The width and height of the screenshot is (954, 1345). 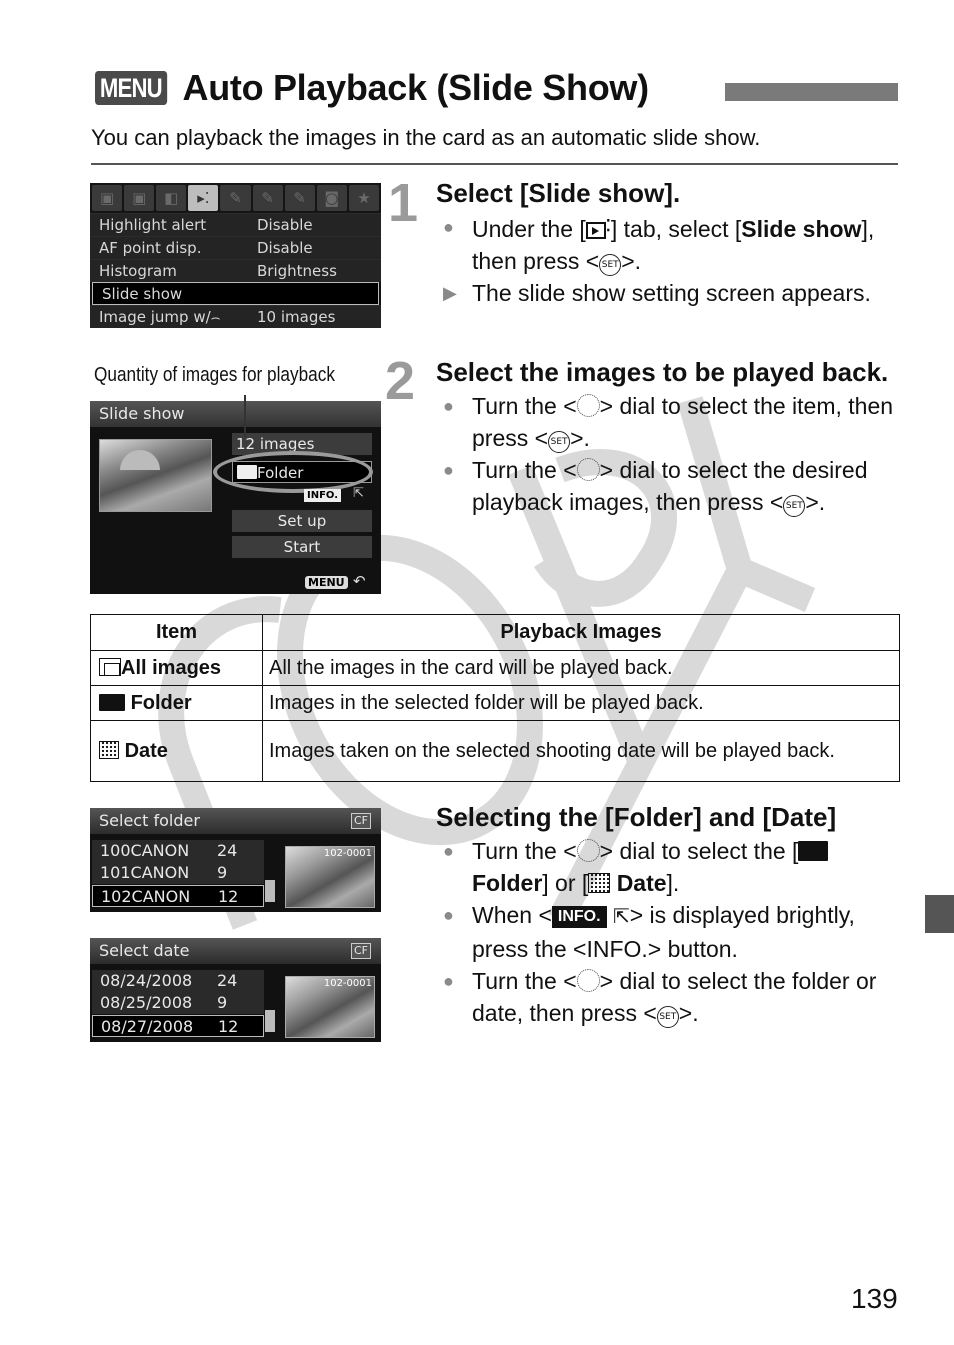 I want to click on date-row-selected: 08/27/2008 12, so click(x=178, y=1026).